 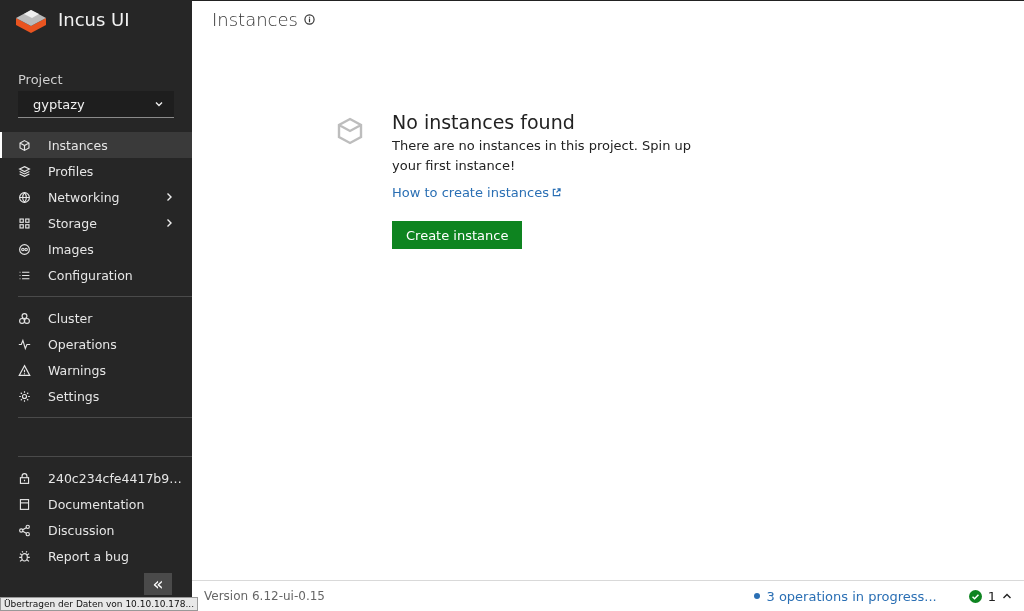 I want to click on page-title: Instances, so click(x=255, y=19).